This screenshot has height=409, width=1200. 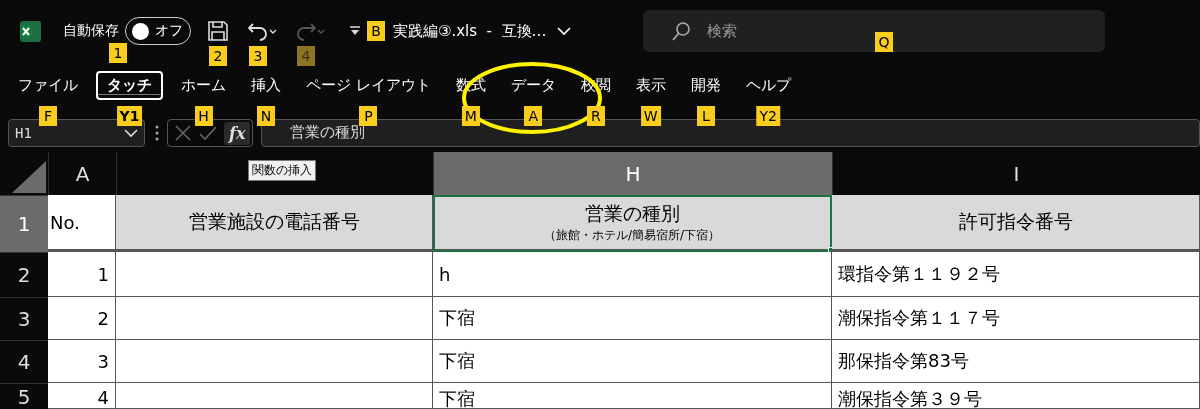 I want to click on cross-icon, so click(x=183, y=133).